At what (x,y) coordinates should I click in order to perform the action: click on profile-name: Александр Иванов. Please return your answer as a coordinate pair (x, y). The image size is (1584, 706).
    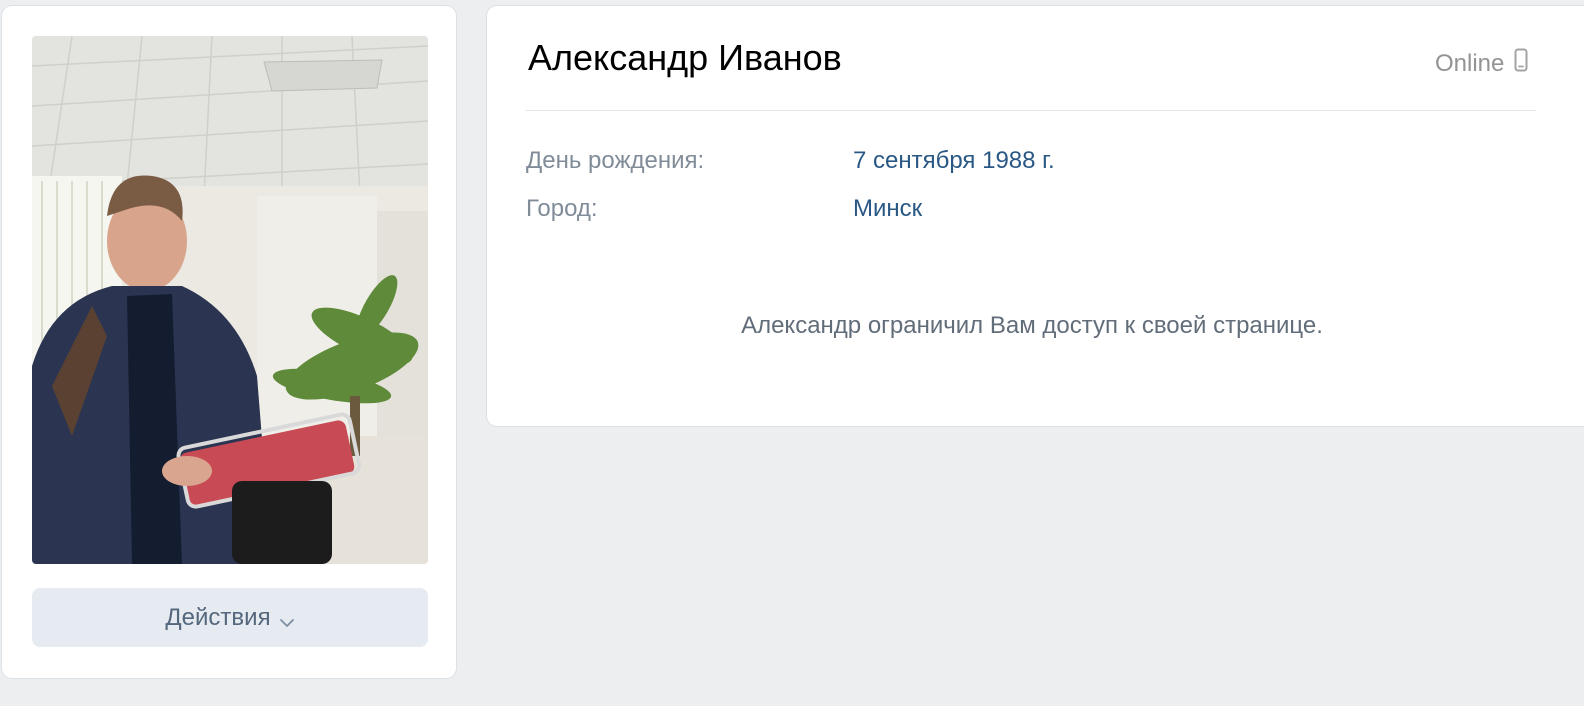
    Looking at the image, I should click on (685, 57).